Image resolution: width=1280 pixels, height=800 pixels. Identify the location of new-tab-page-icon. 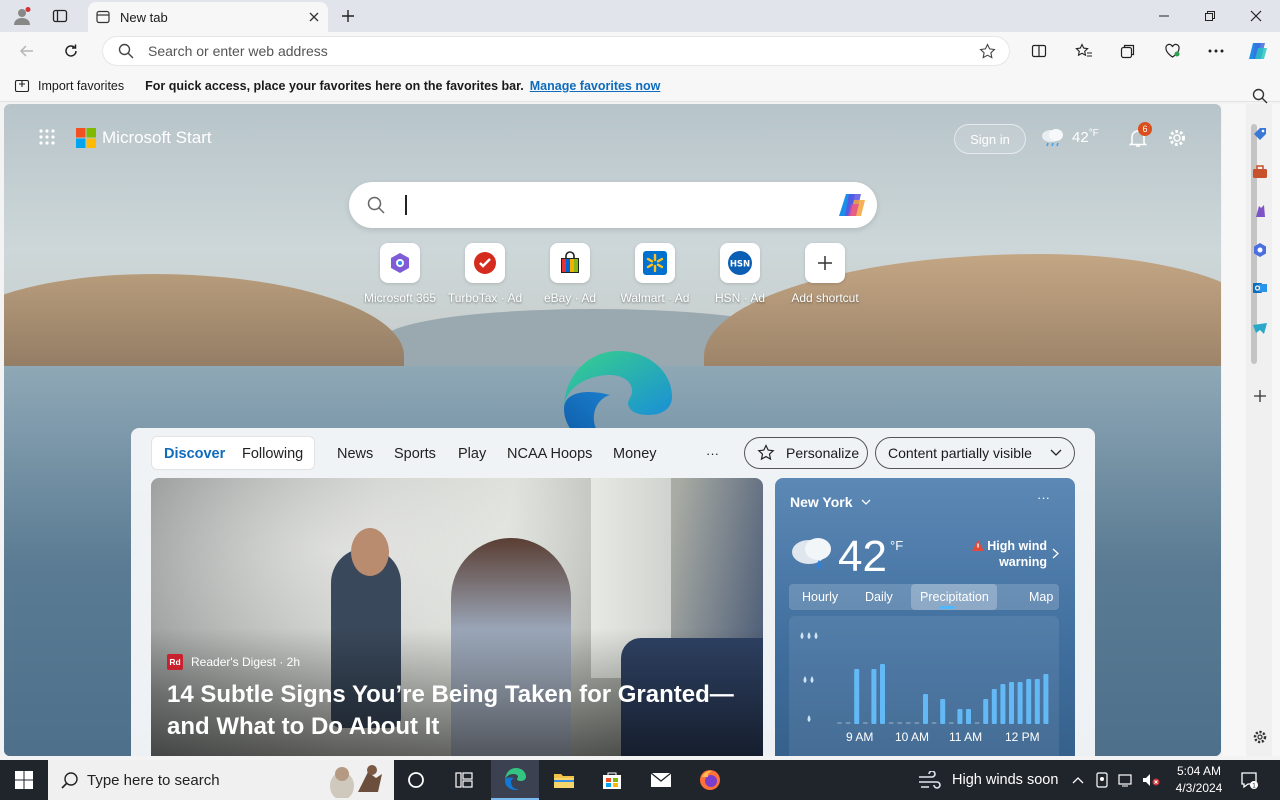
(103, 17).